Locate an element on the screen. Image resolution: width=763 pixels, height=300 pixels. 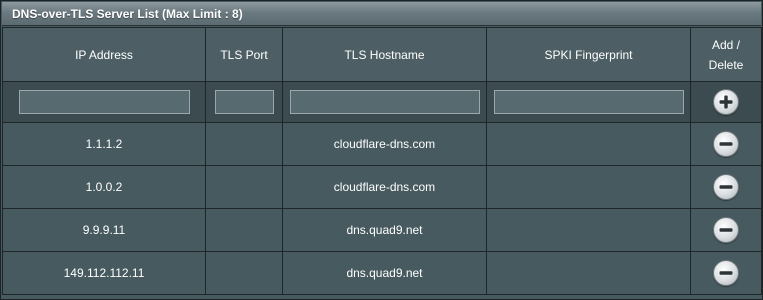
tls-port-input is located at coordinates (244, 102).